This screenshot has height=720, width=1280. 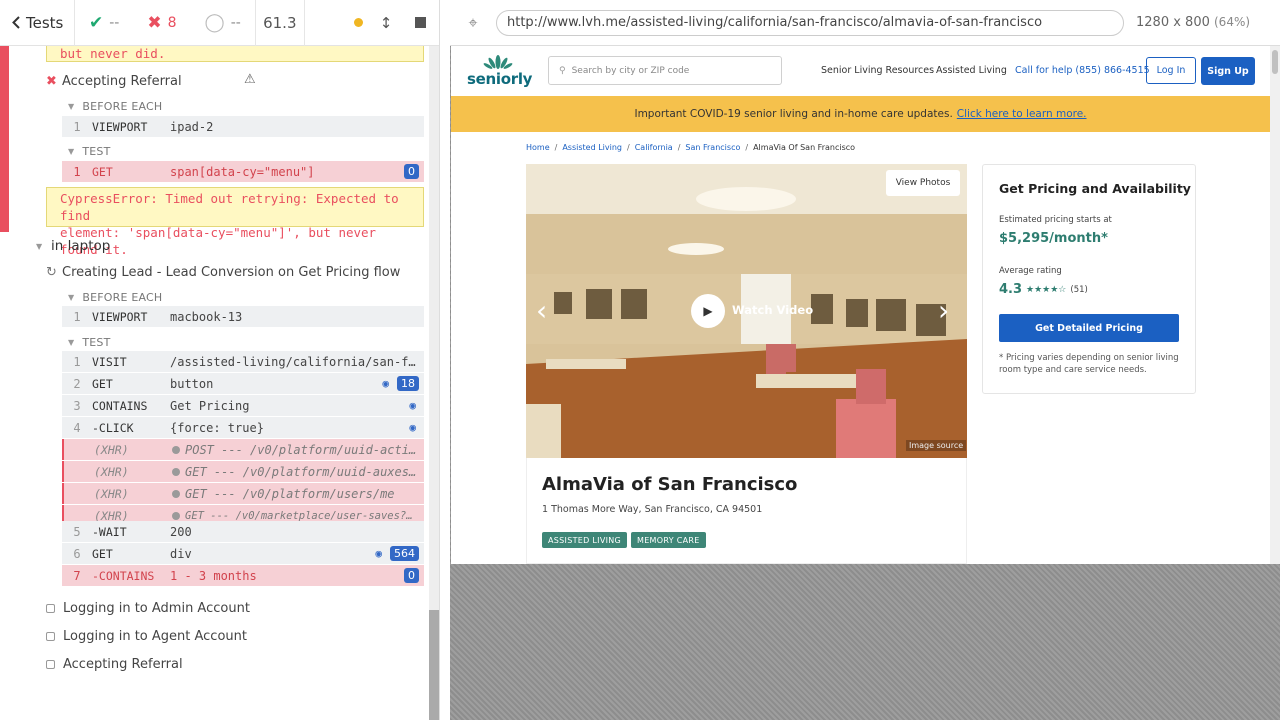 I want to click on suite-title: in laptop, so click(x=81, y=246).